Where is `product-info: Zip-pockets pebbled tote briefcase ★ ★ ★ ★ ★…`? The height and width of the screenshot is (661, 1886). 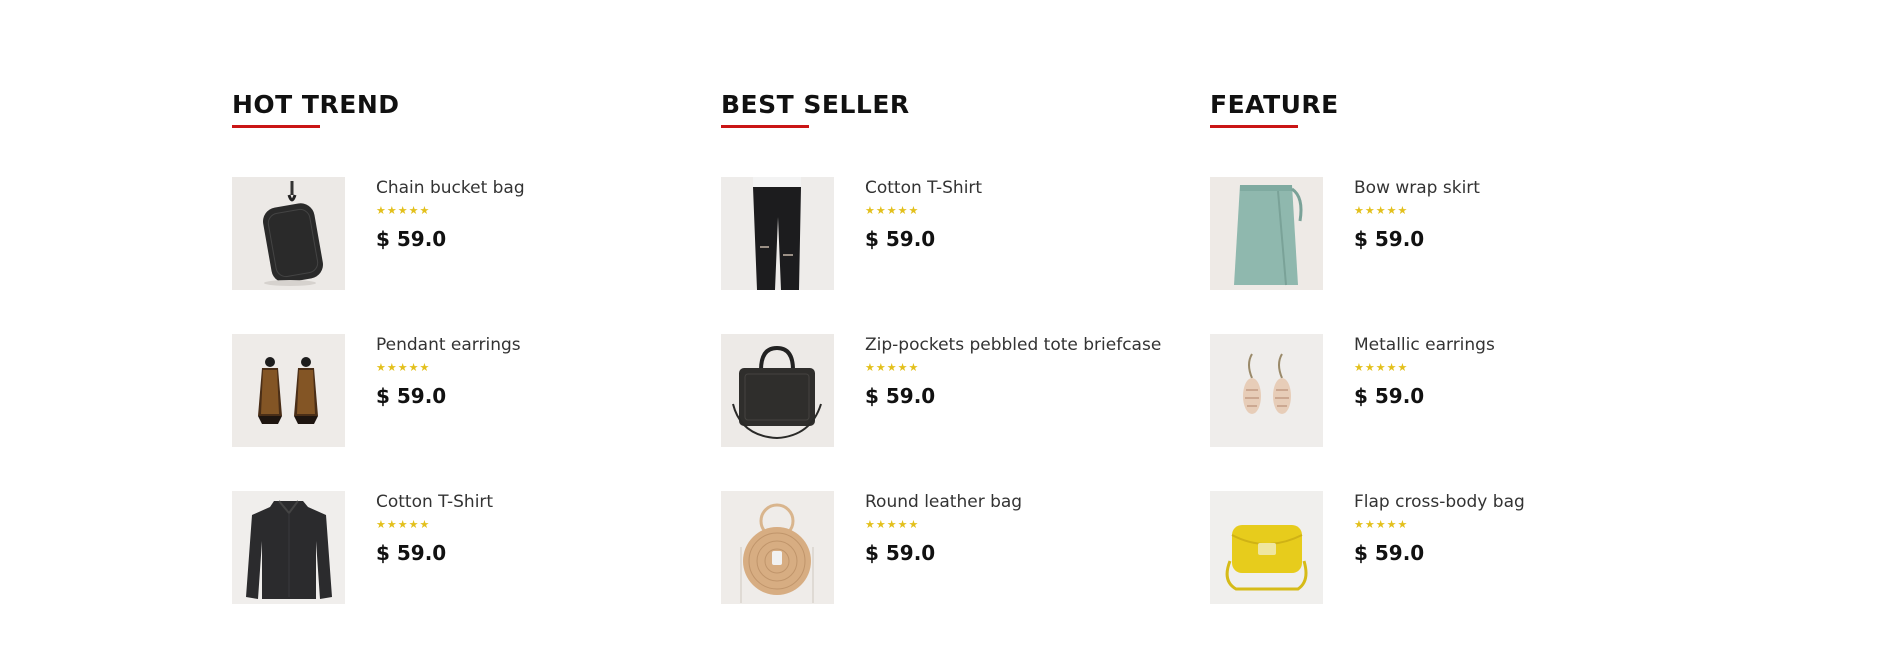
product-info: Zip-pockets pebbled tote briefcase ★ ★ ★ ★ ★… is located at coordinates (1015, 371).